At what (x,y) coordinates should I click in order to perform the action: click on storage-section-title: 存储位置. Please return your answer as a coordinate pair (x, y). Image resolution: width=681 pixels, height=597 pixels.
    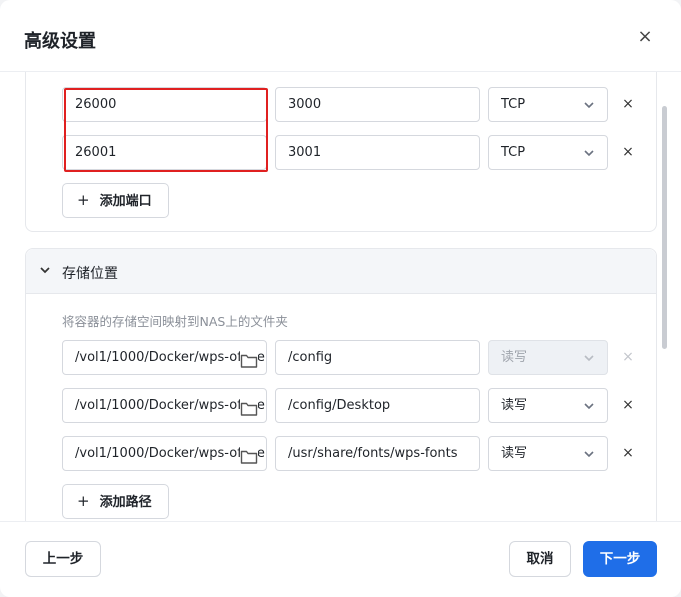
    Looking at the image, I should click on (90, 274).